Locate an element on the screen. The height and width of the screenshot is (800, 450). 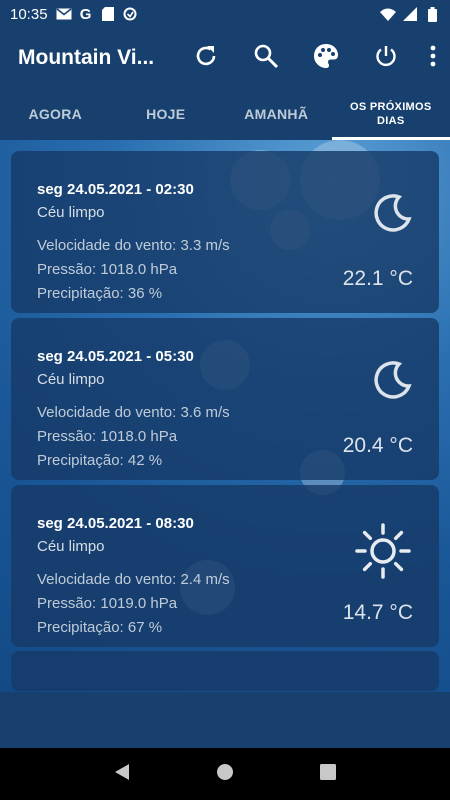
forecast-wind: Velocidade do vento: 2.4 m/s is located at coordinates (133, 579).